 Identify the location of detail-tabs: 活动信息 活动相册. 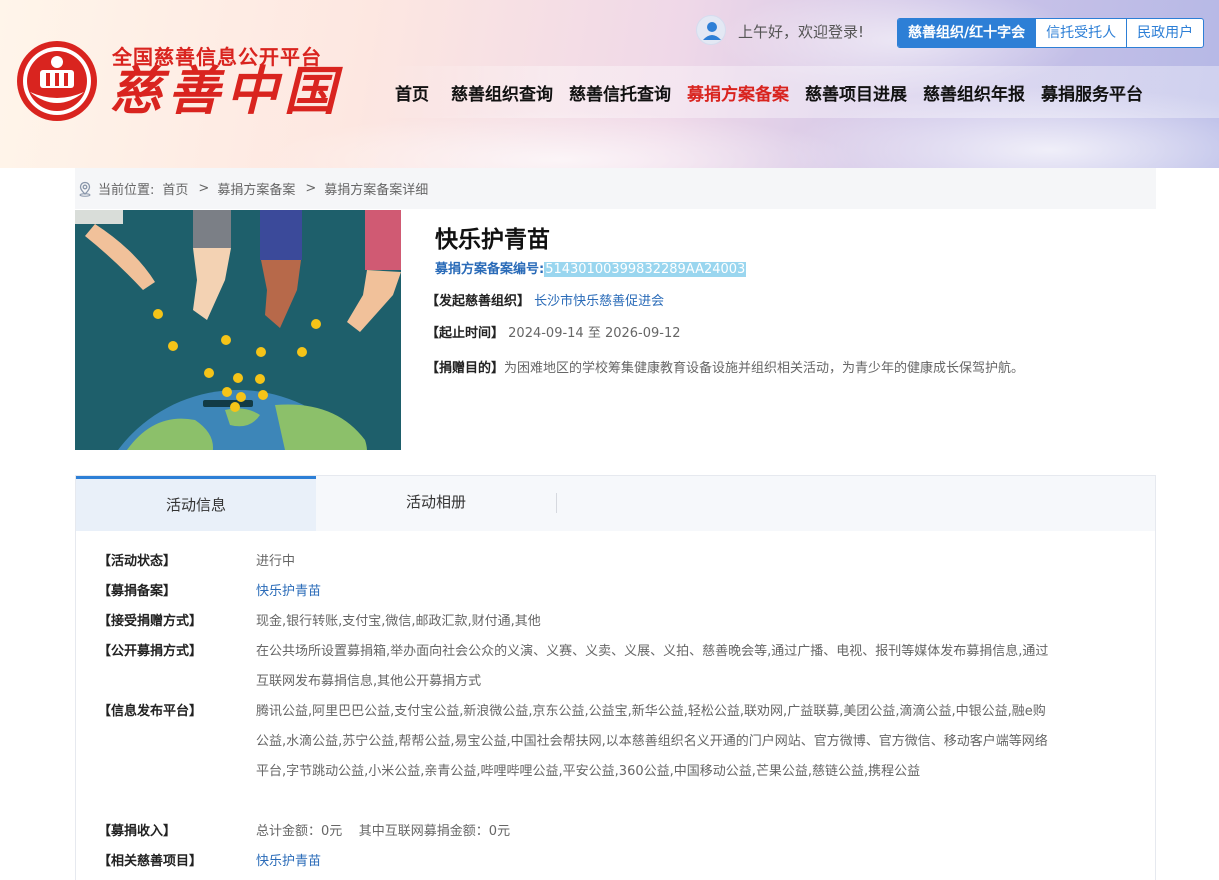
(615, 503).